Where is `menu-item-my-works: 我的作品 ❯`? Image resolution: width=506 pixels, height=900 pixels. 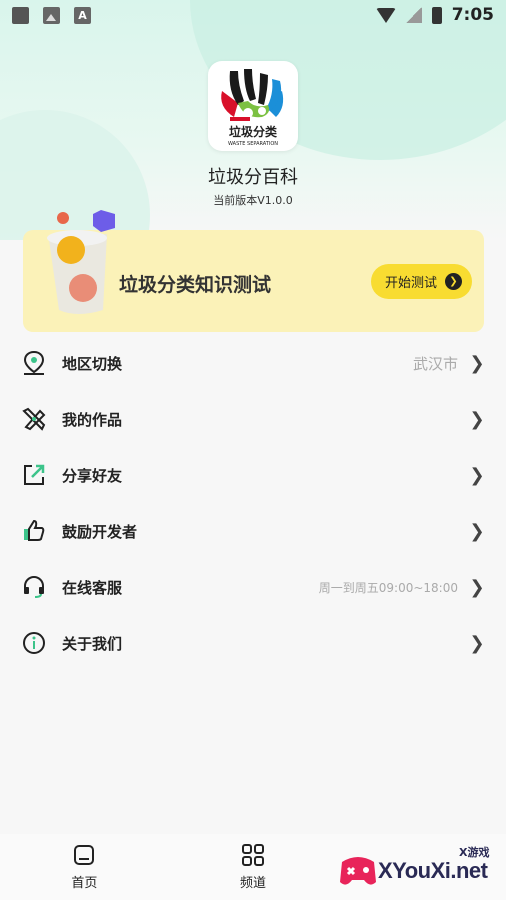 menu-item-my-works: 我的作品 ❯ is located at coordinates (253, 419).